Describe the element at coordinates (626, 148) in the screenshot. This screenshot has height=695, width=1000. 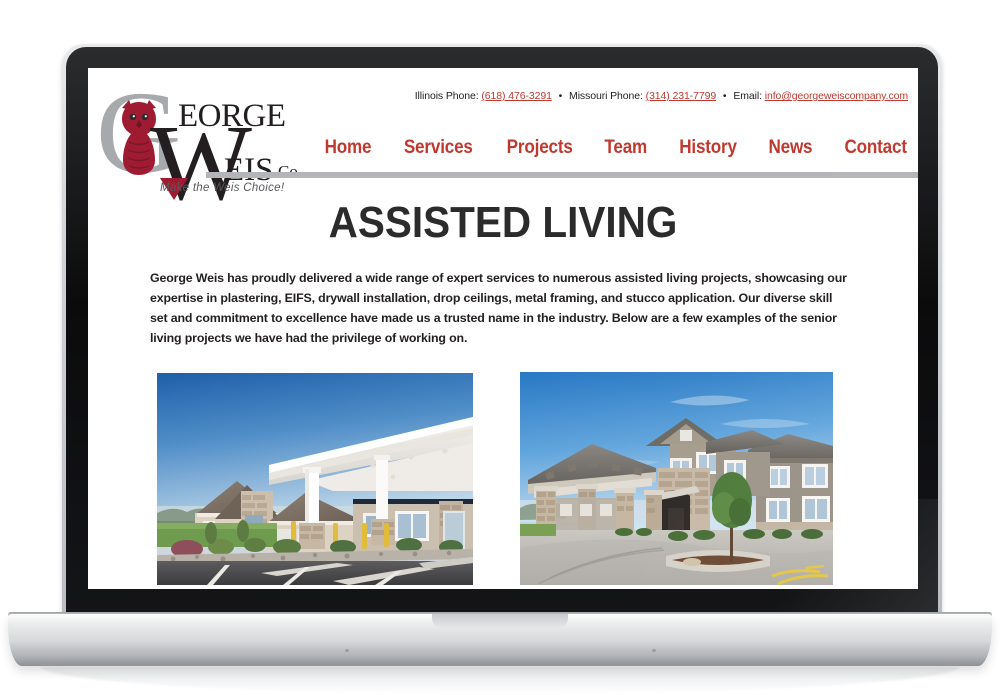
I see `nav-item-team: Team` at that location.